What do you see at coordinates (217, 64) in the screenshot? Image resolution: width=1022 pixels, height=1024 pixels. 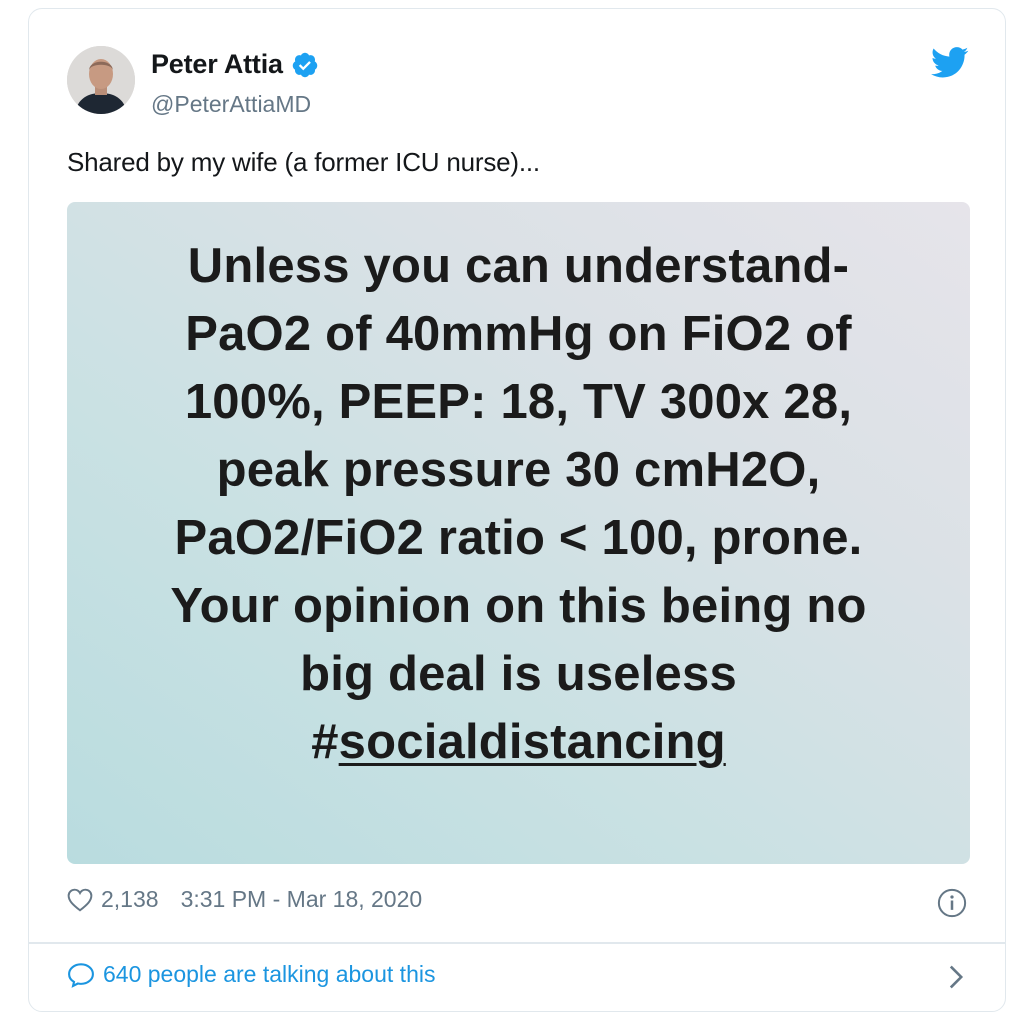 I see `author-name: Peter Attia` at bounding box center [217, 64].